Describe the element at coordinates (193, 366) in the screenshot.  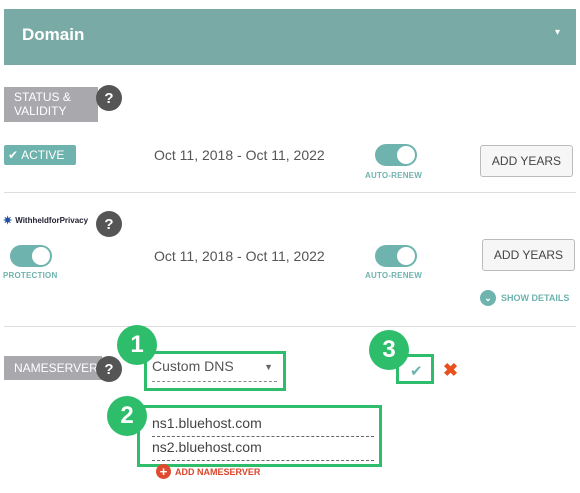
I see `dns-type-value: Custom DNS` at that location.